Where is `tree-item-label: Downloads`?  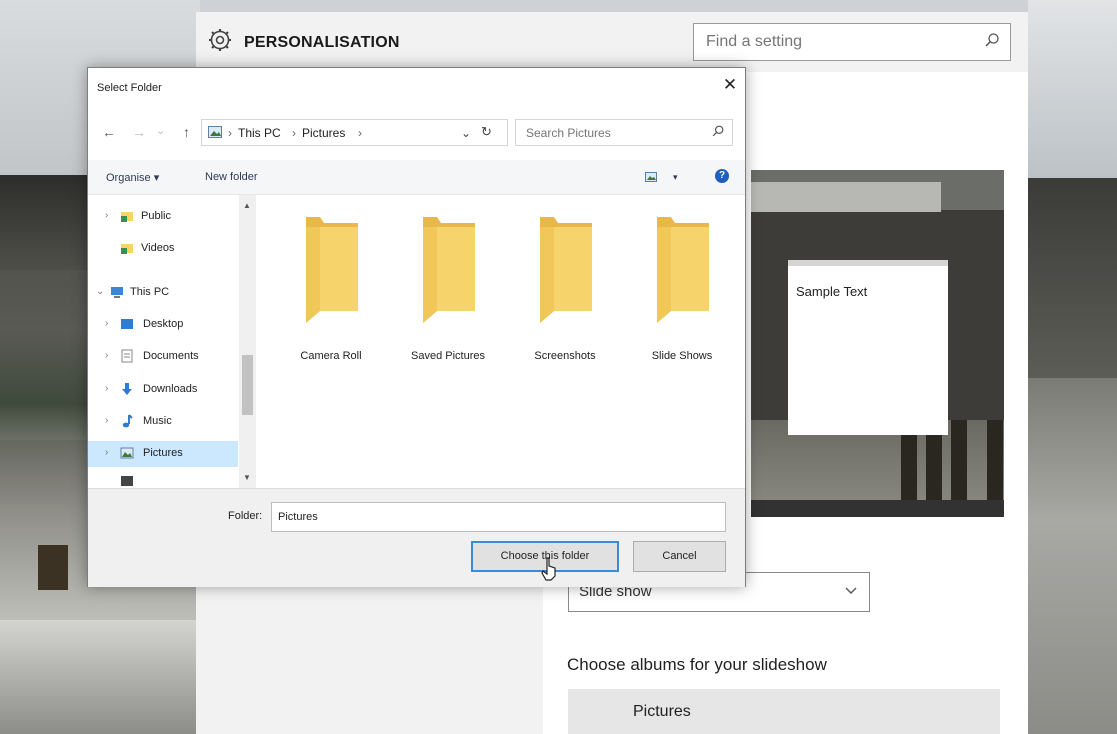
tree-item-label: Downloads is located at coordinates (170, 389).